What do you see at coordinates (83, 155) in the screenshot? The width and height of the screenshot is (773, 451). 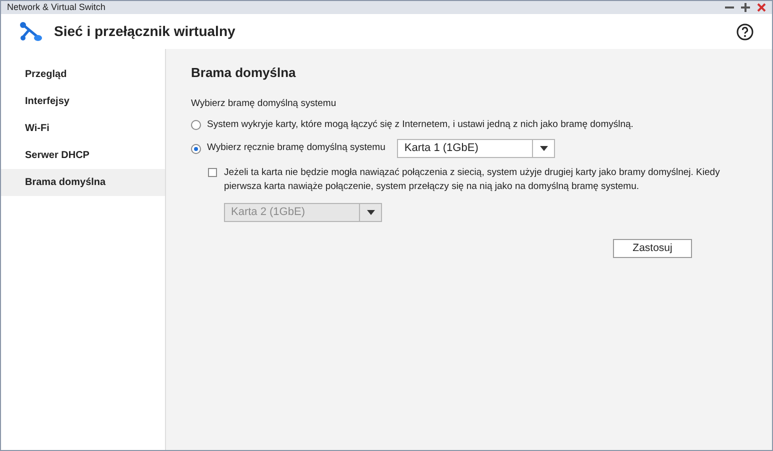 I see `sidebar-item: Serwer DHCP` at bounding box center [83, 155].